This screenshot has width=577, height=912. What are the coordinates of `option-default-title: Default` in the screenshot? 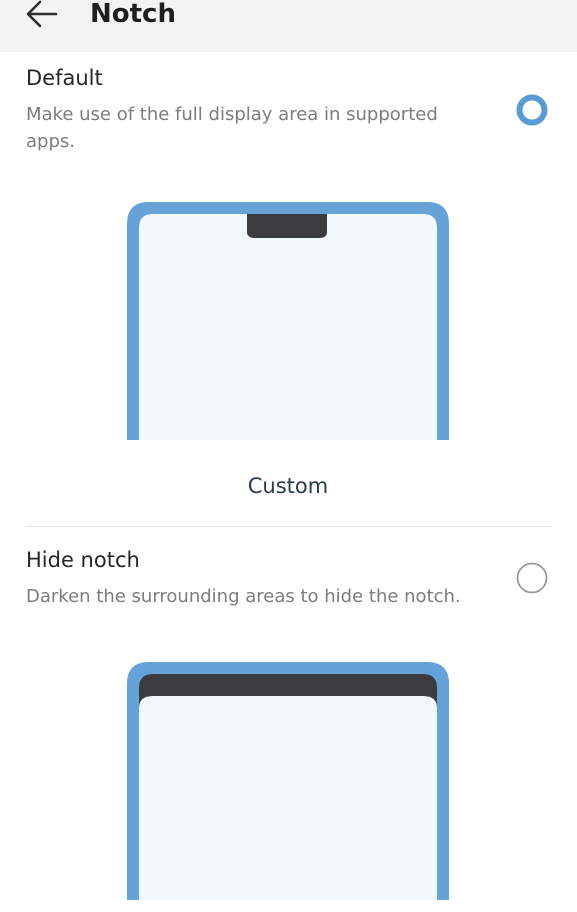 It's located at (64, 78).